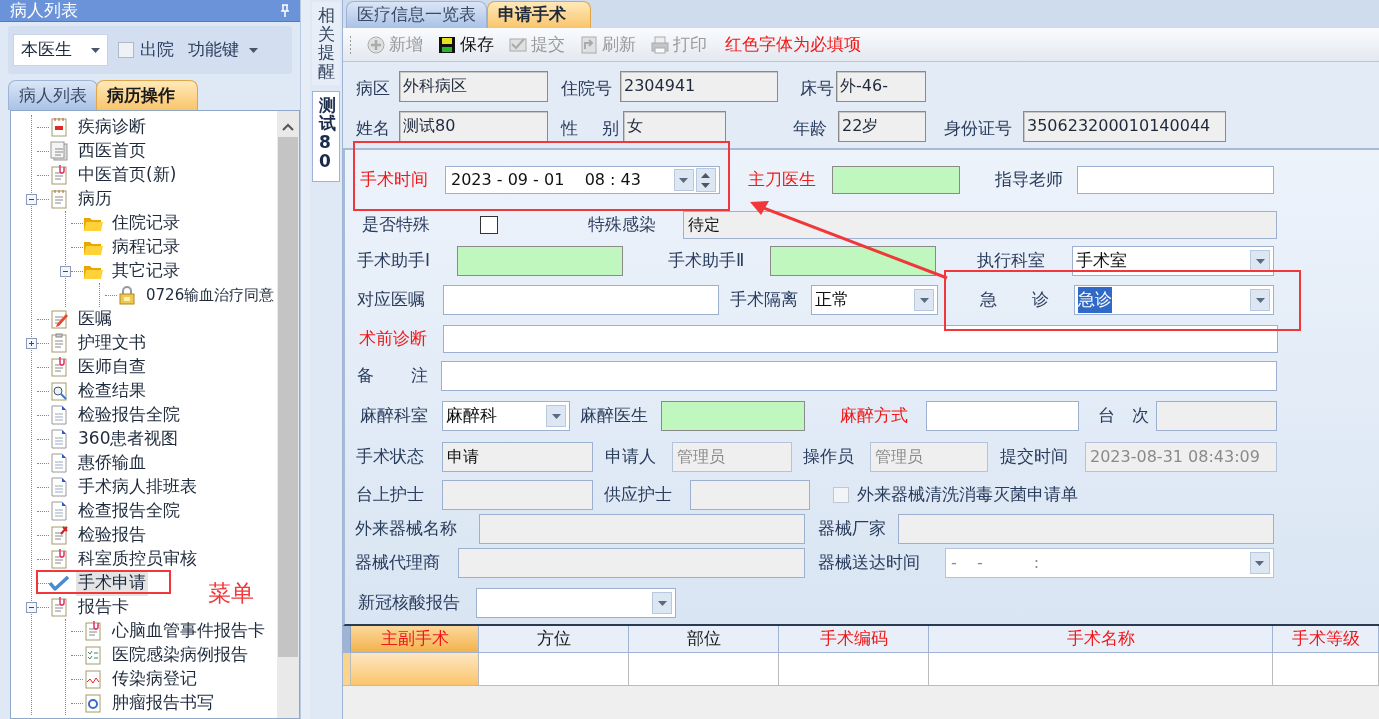 This screenshot has width=1379, height=719. I want to click on combo-box: 急诊, so click(1174, 300).